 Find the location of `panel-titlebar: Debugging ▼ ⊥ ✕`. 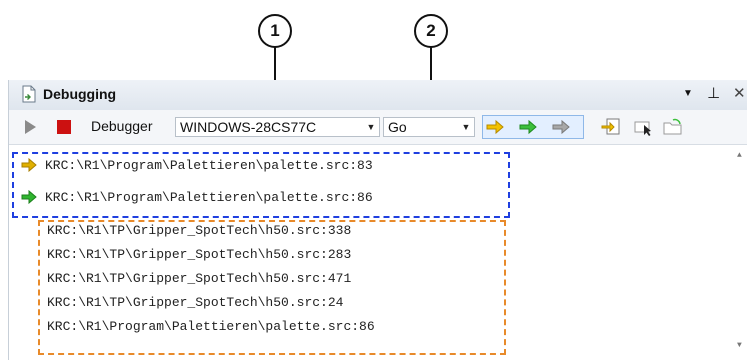

panel-titlebar: Debugging ▼ ⊥ ✕ is located at coordinates (378, 95).